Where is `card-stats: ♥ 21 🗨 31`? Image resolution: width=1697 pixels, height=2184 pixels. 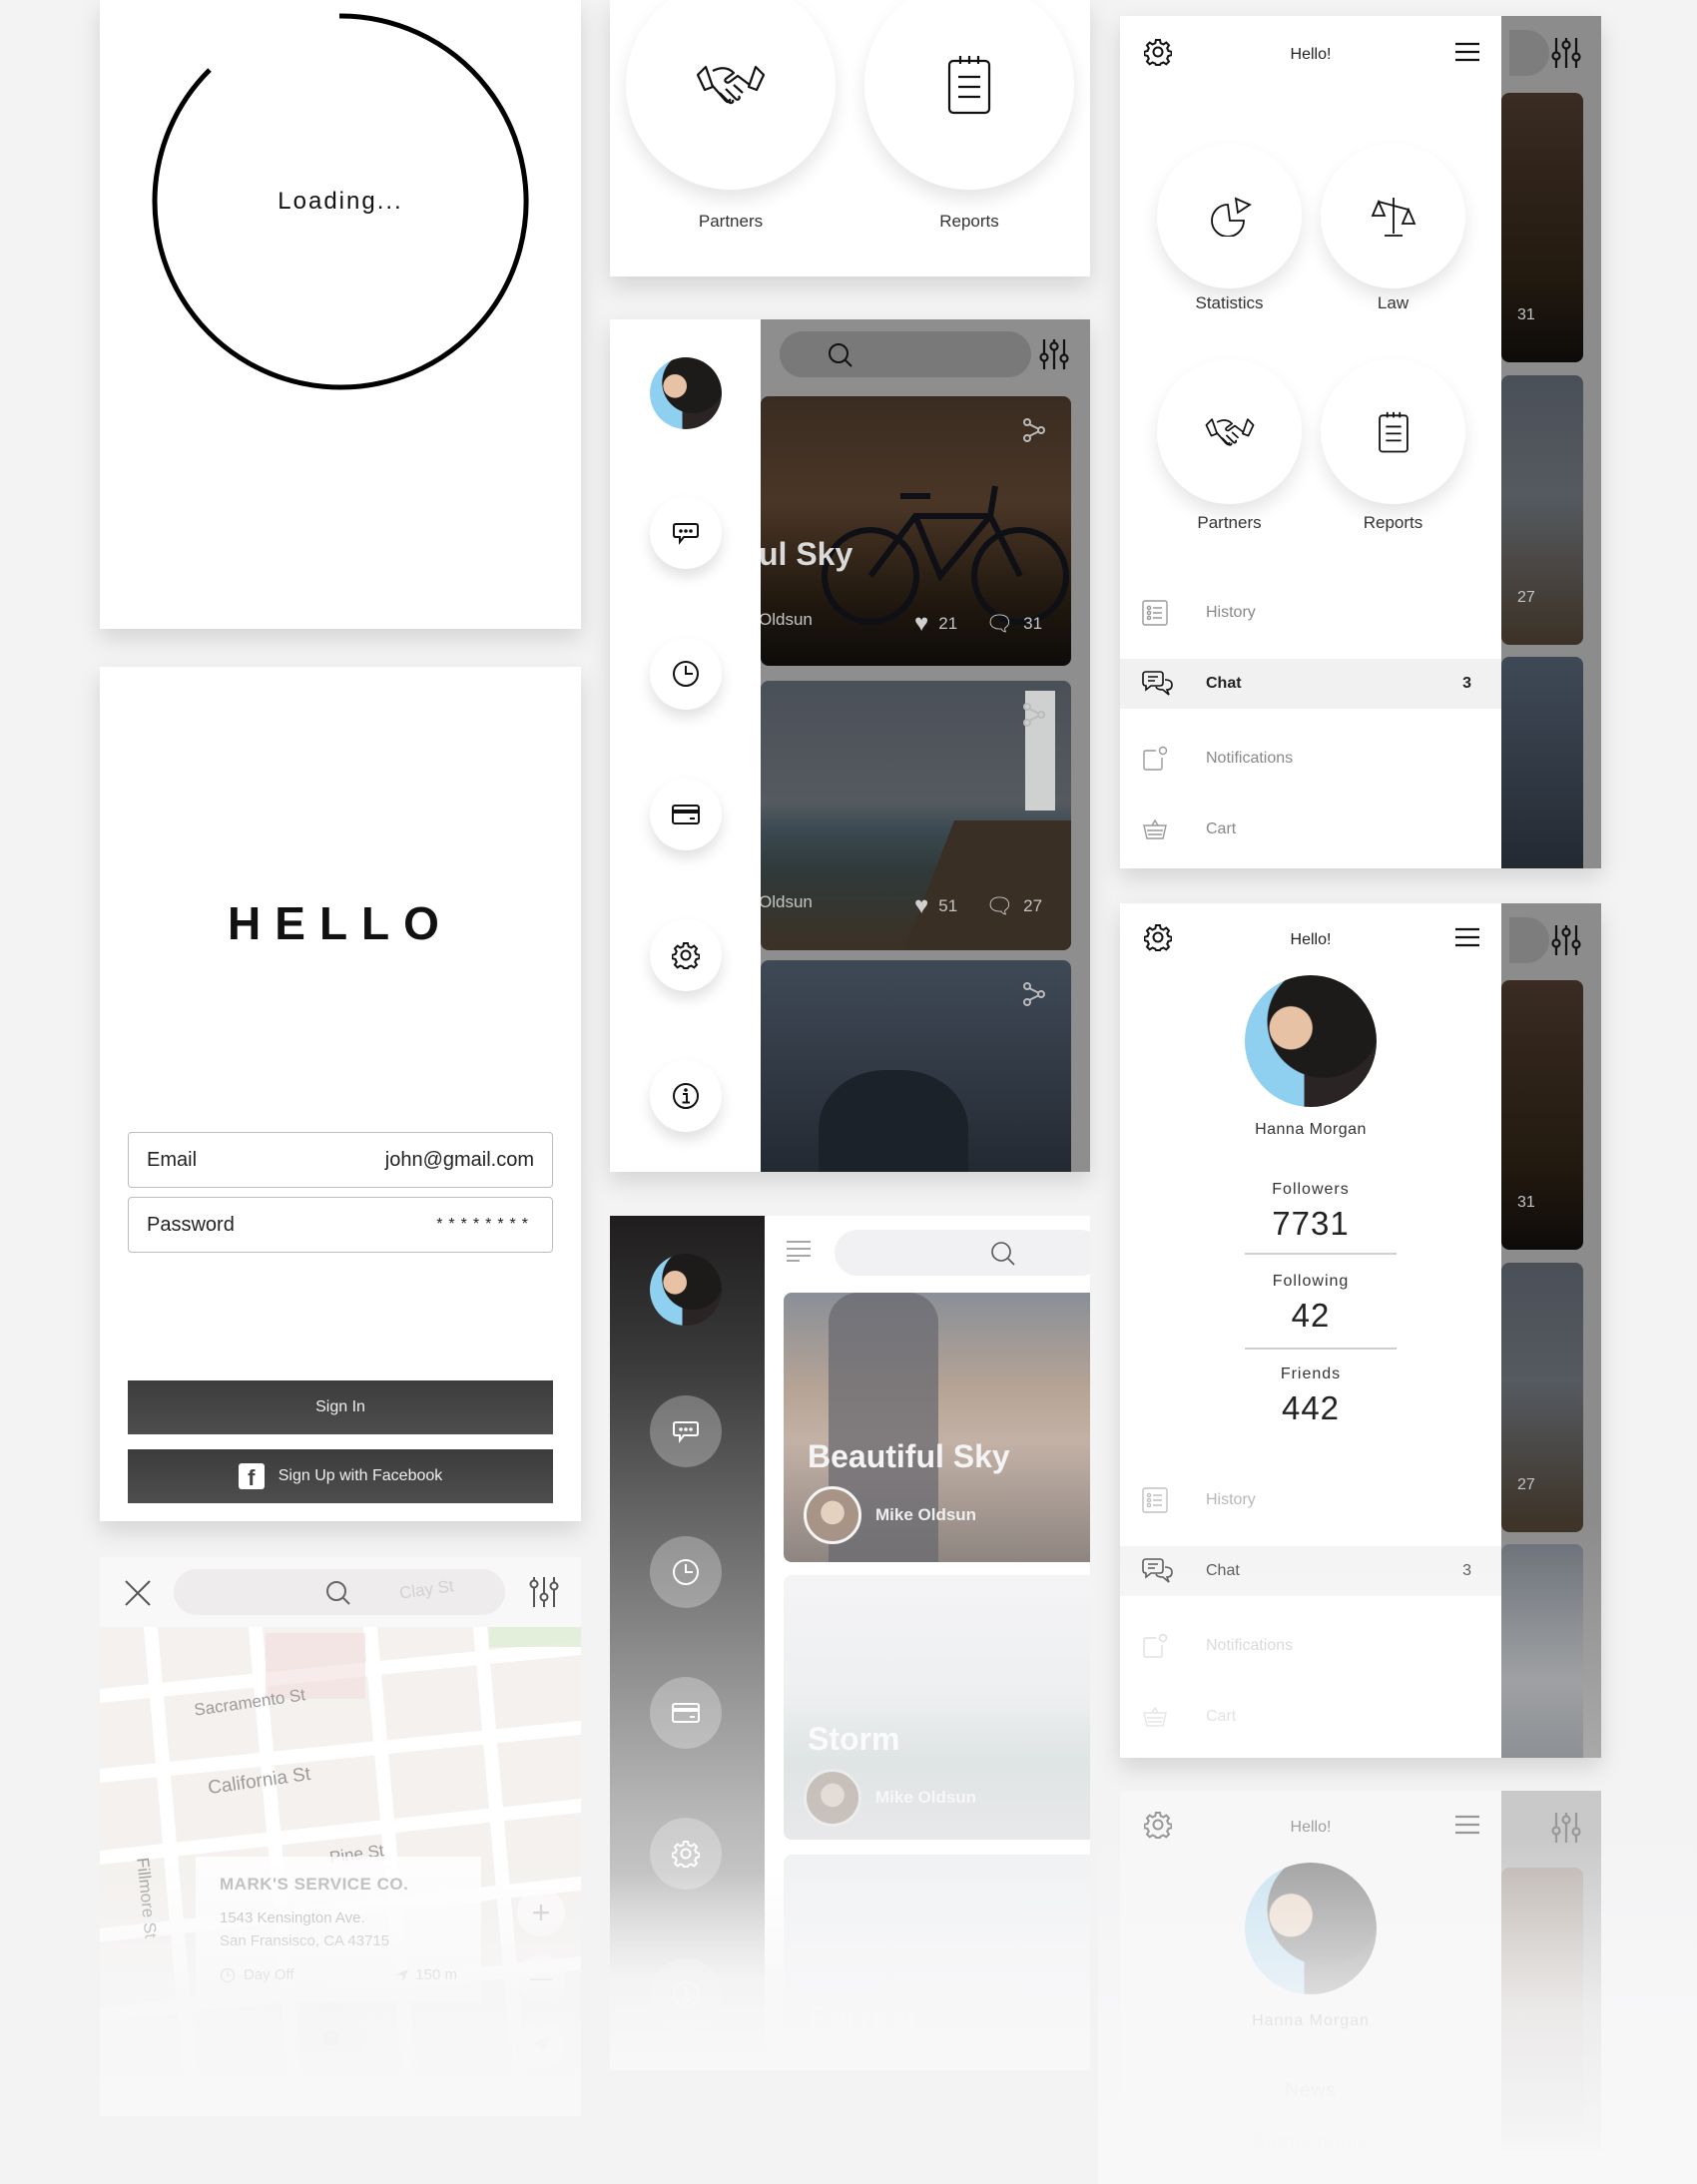 card-stats: ♥ 21 🗨 31 is located at coordinates (978, 624).